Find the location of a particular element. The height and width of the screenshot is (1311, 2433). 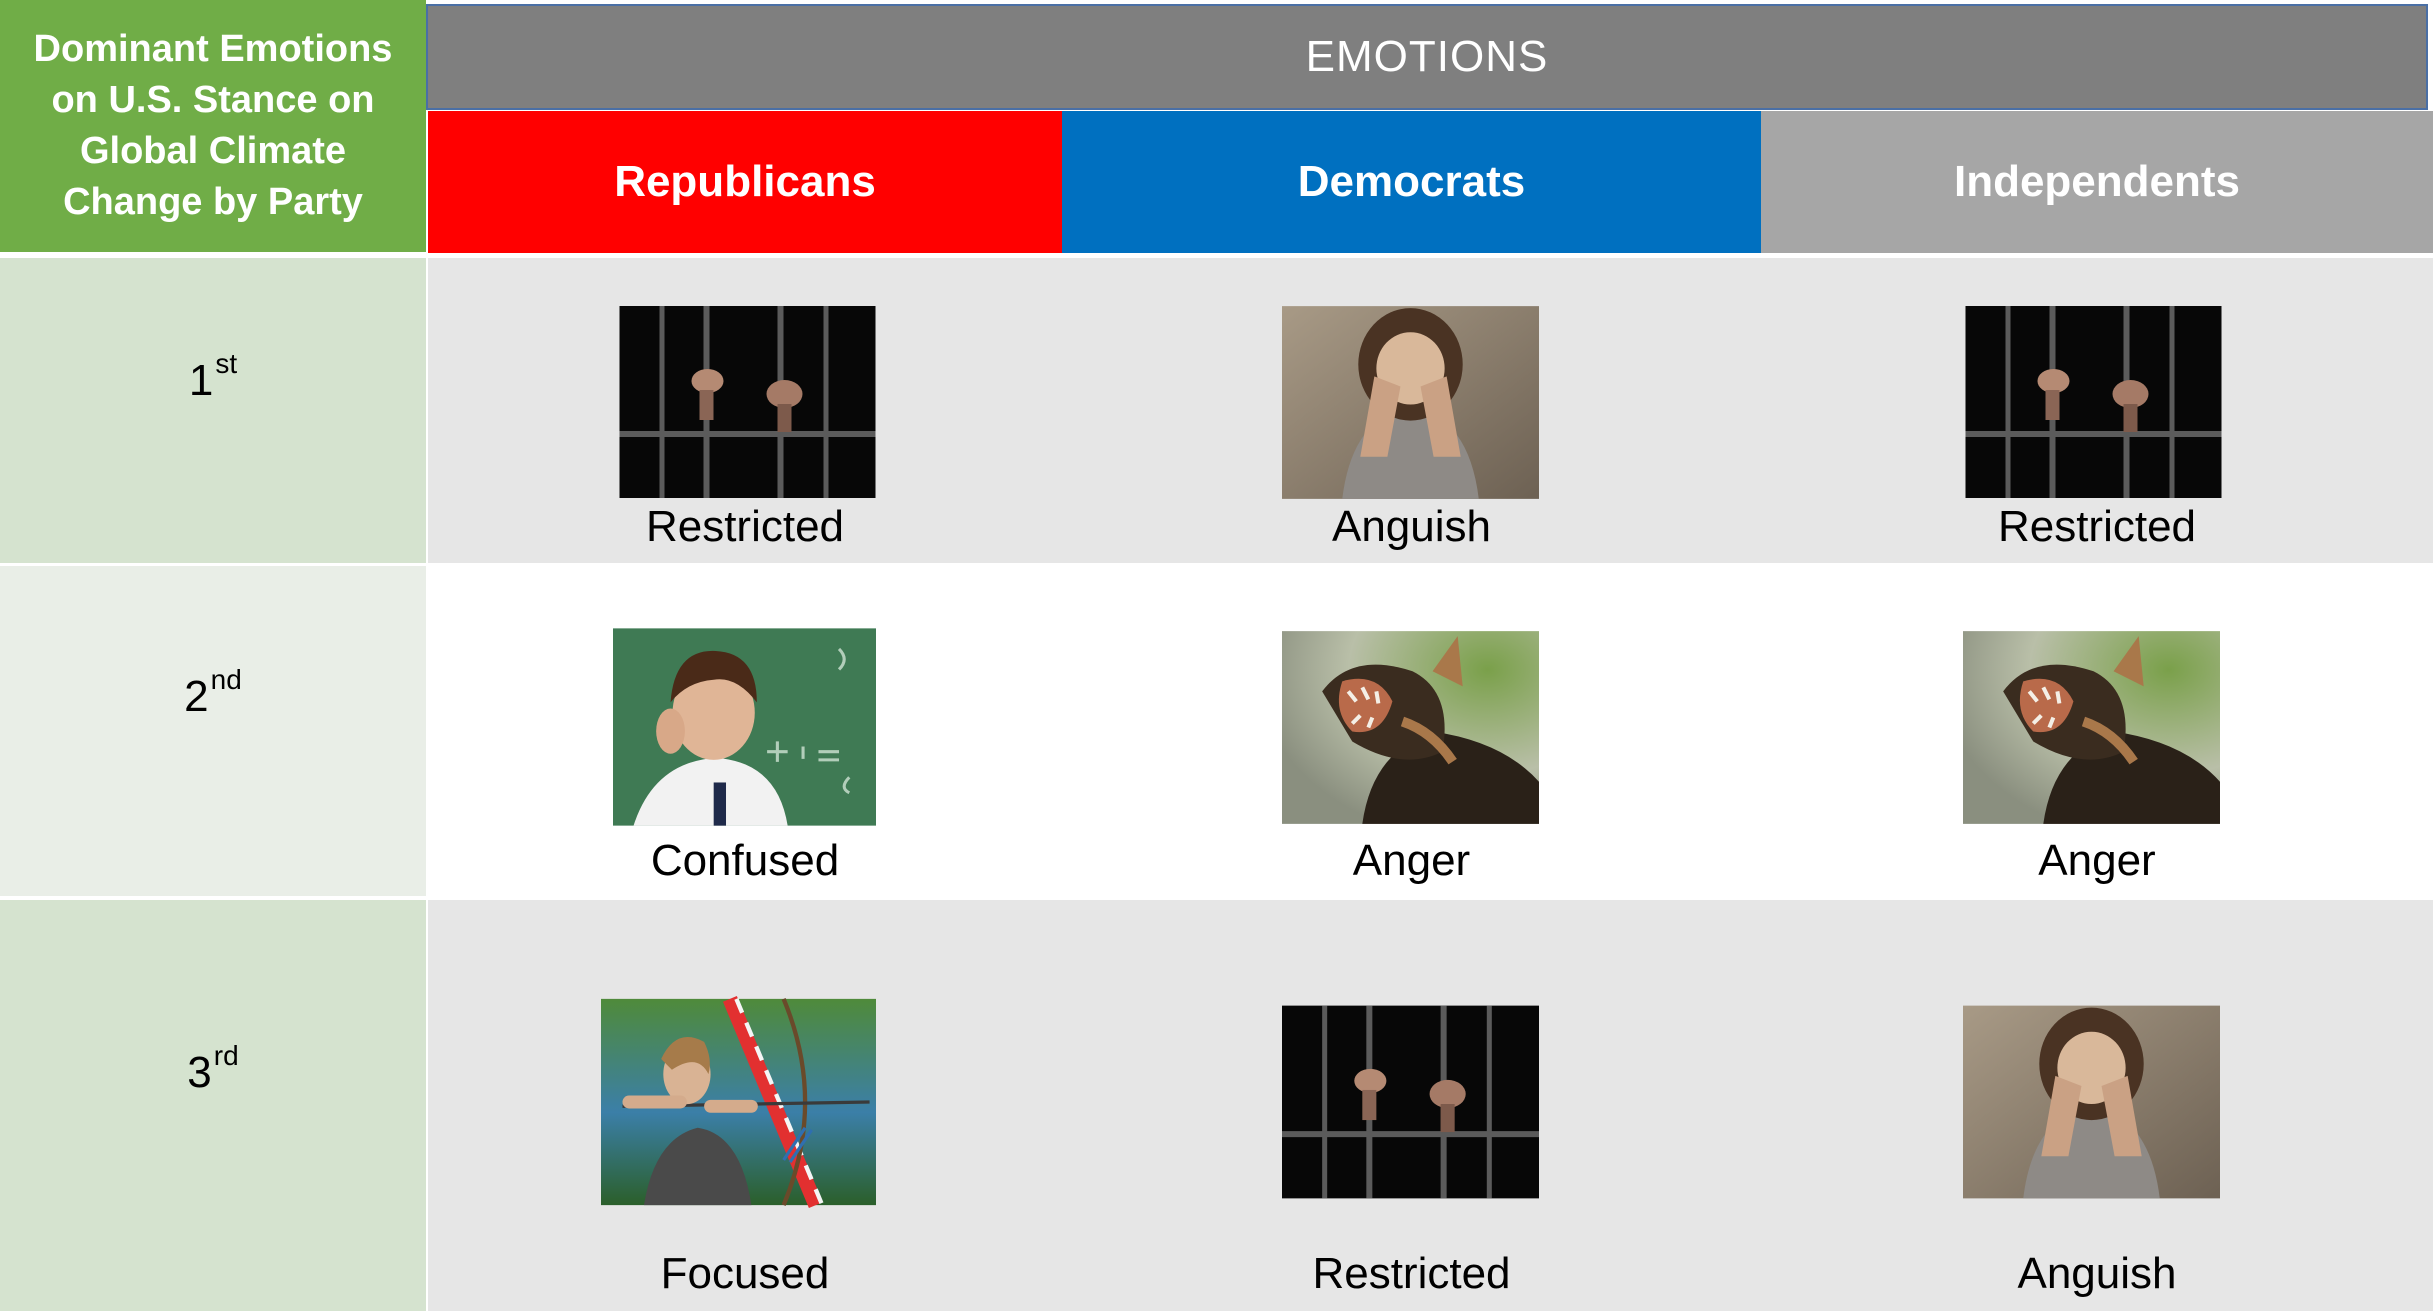

party-header-independents: Independents is located at coordinates (2097, 182).